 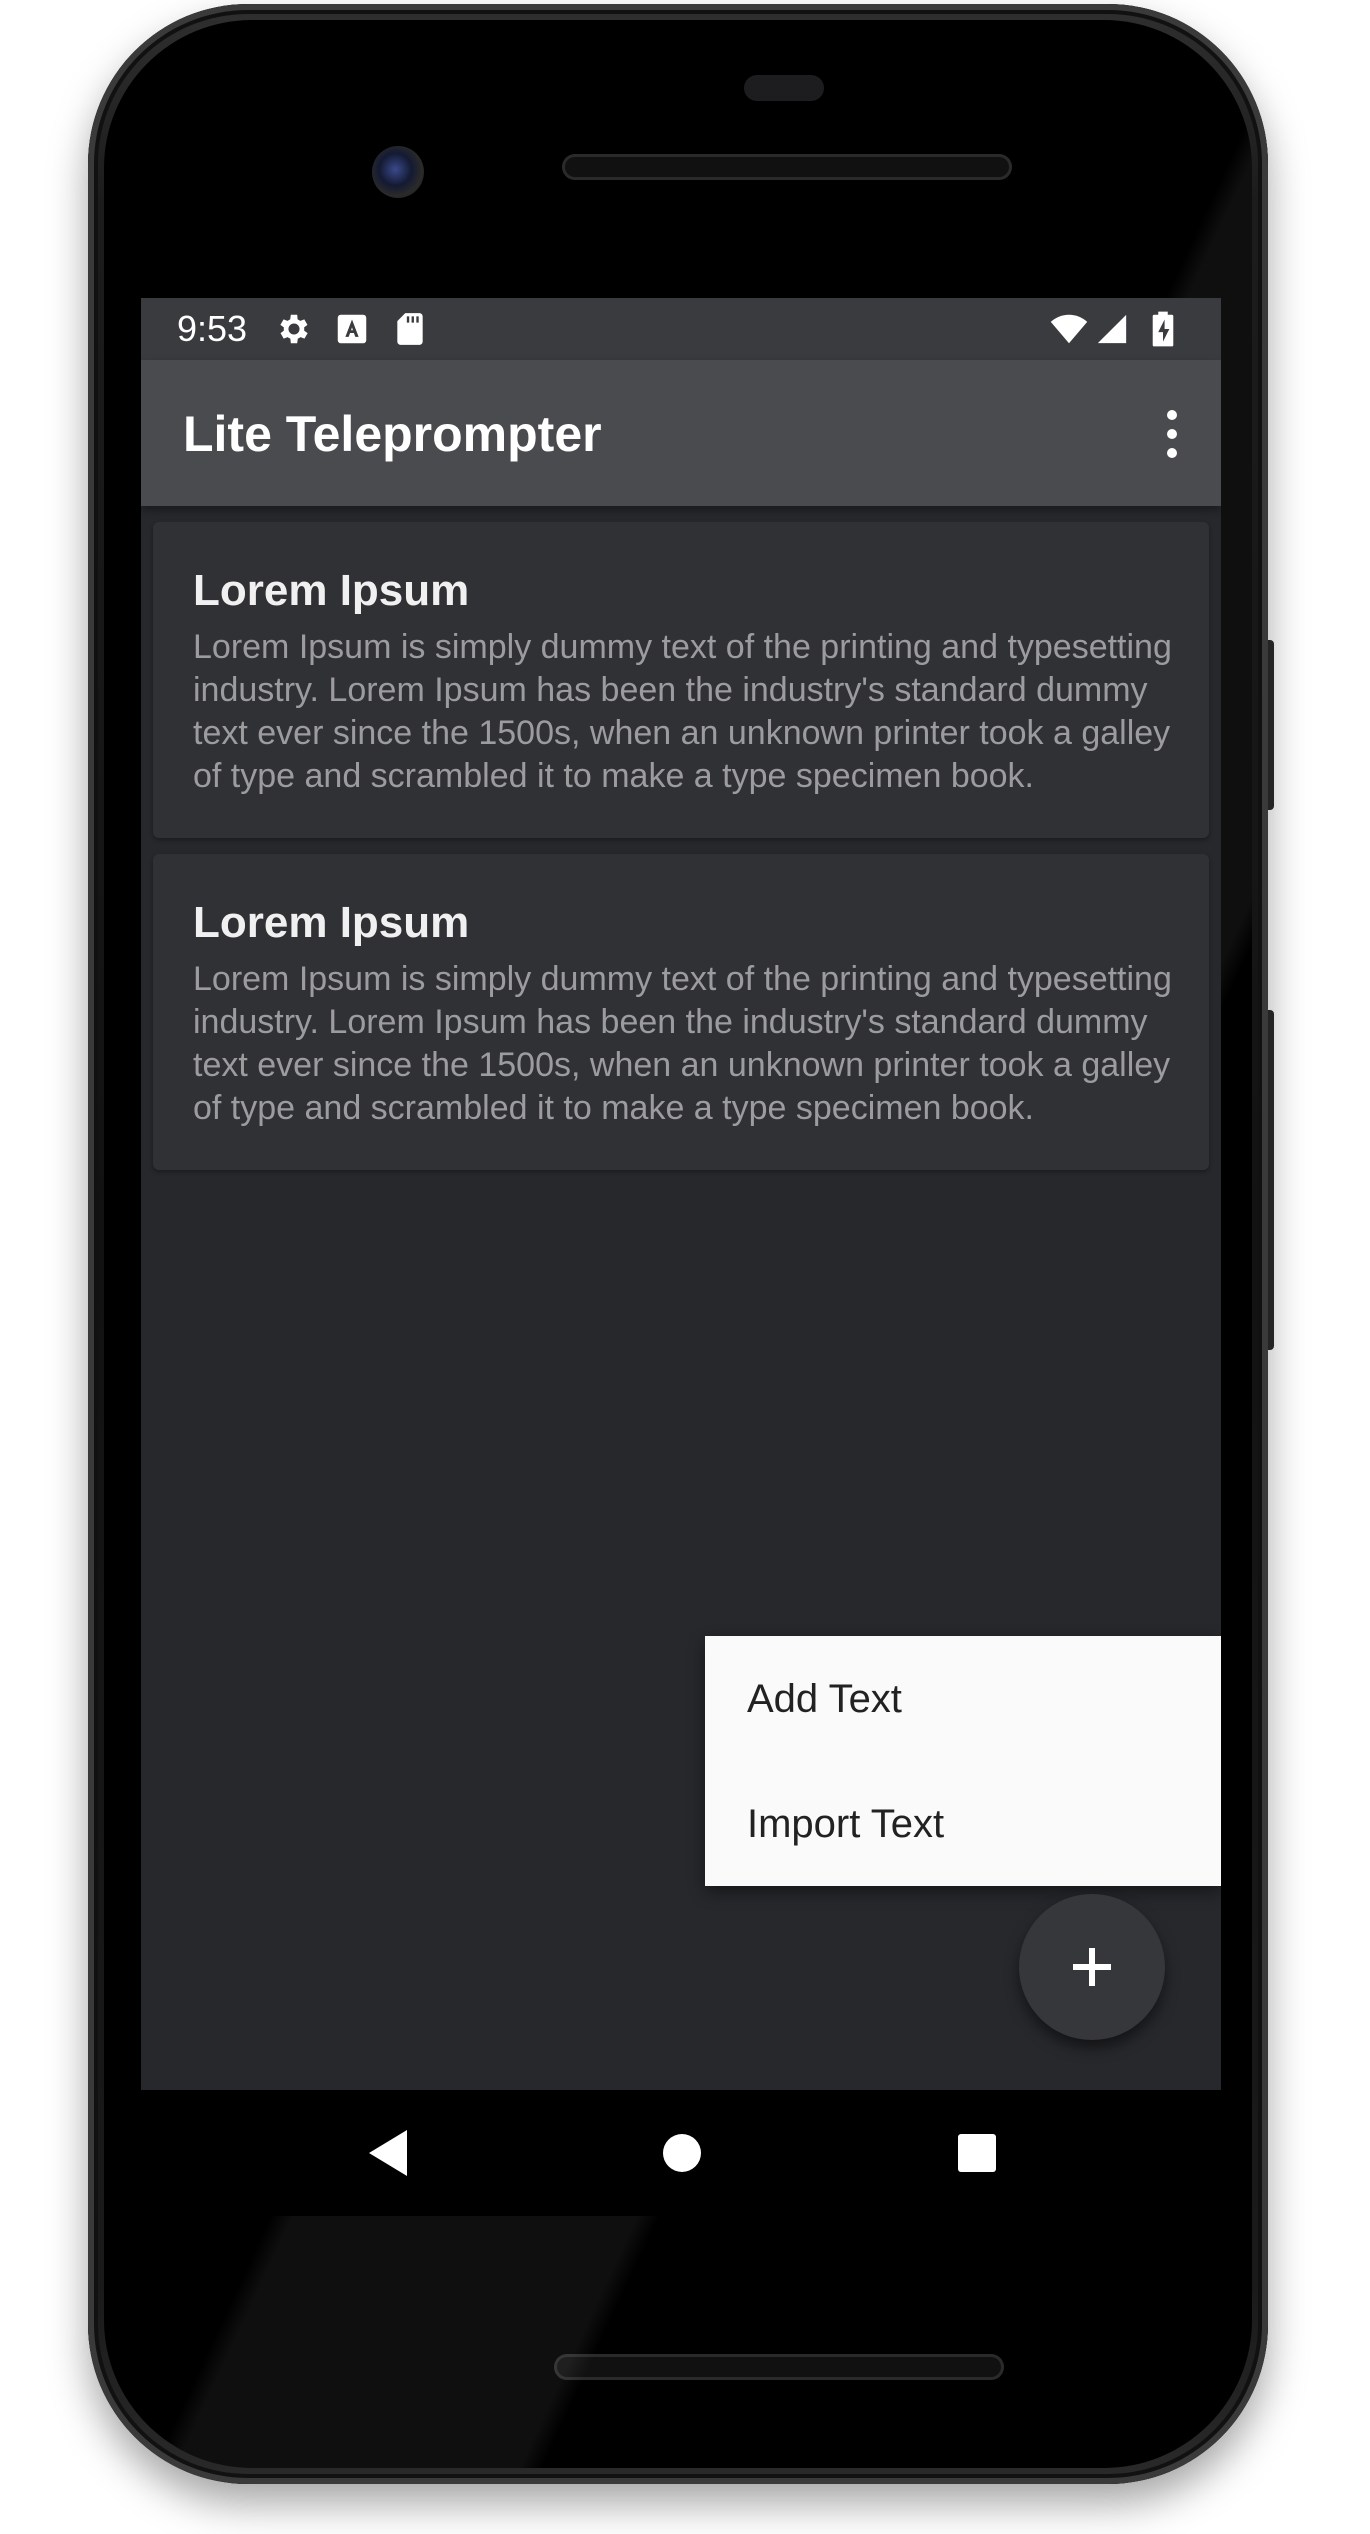 What do you see at coordinates (352, 329) in the screenshot?
I see `font-a-icon` at bounding box center [352, 329].